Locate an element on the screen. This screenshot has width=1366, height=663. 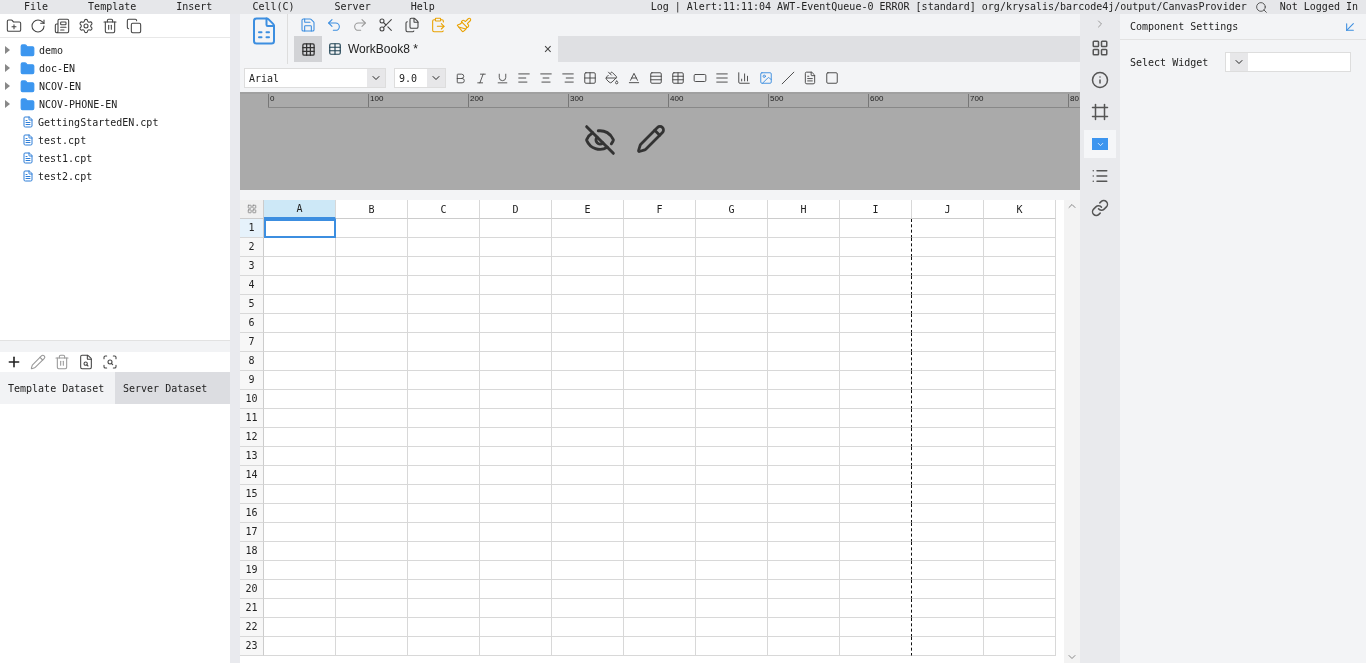
image-icon is located at coordinates (766, 78).